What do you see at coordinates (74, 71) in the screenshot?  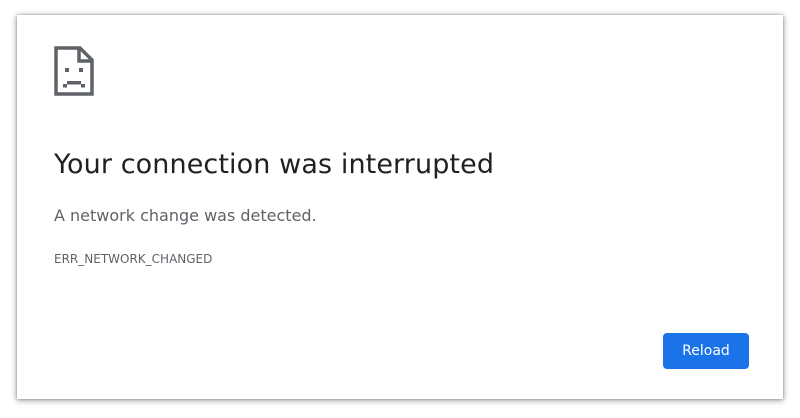 I see `sad-page-icon` at bounding box center [74, 71].